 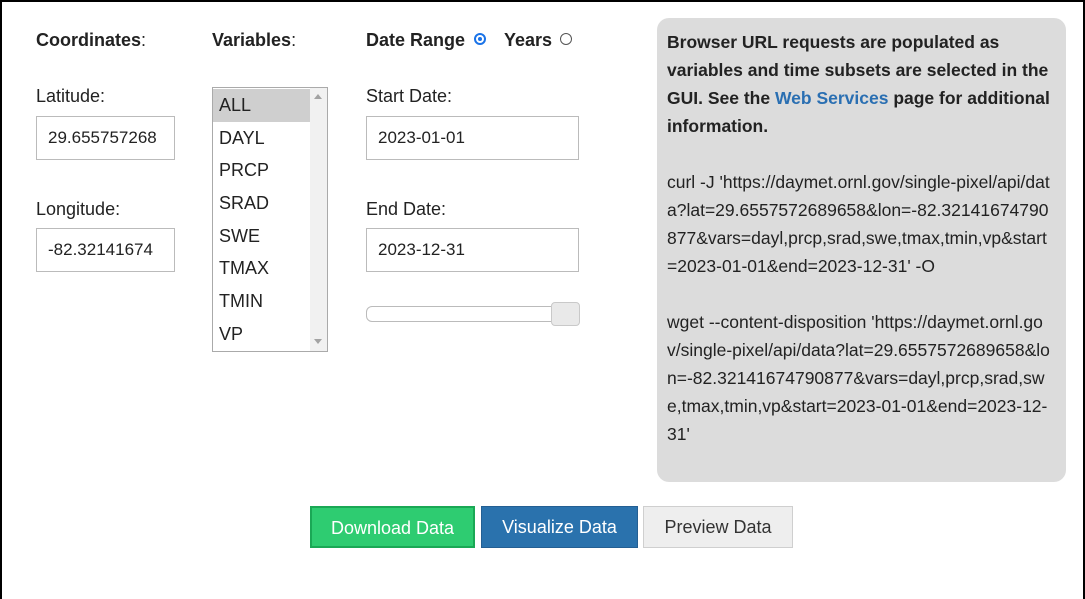 I want to click on variable-option-all: ALL, so click(x=263, y=105).